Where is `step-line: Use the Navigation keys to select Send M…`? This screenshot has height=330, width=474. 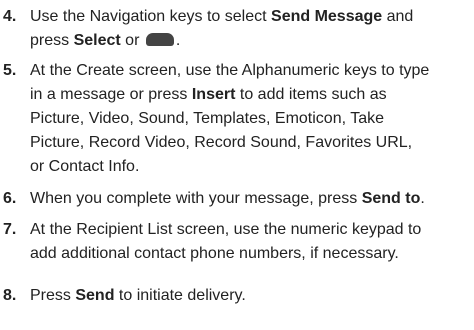
step-line: Use the Navigation keys to select Send M… is located at coordinates (252, 17).